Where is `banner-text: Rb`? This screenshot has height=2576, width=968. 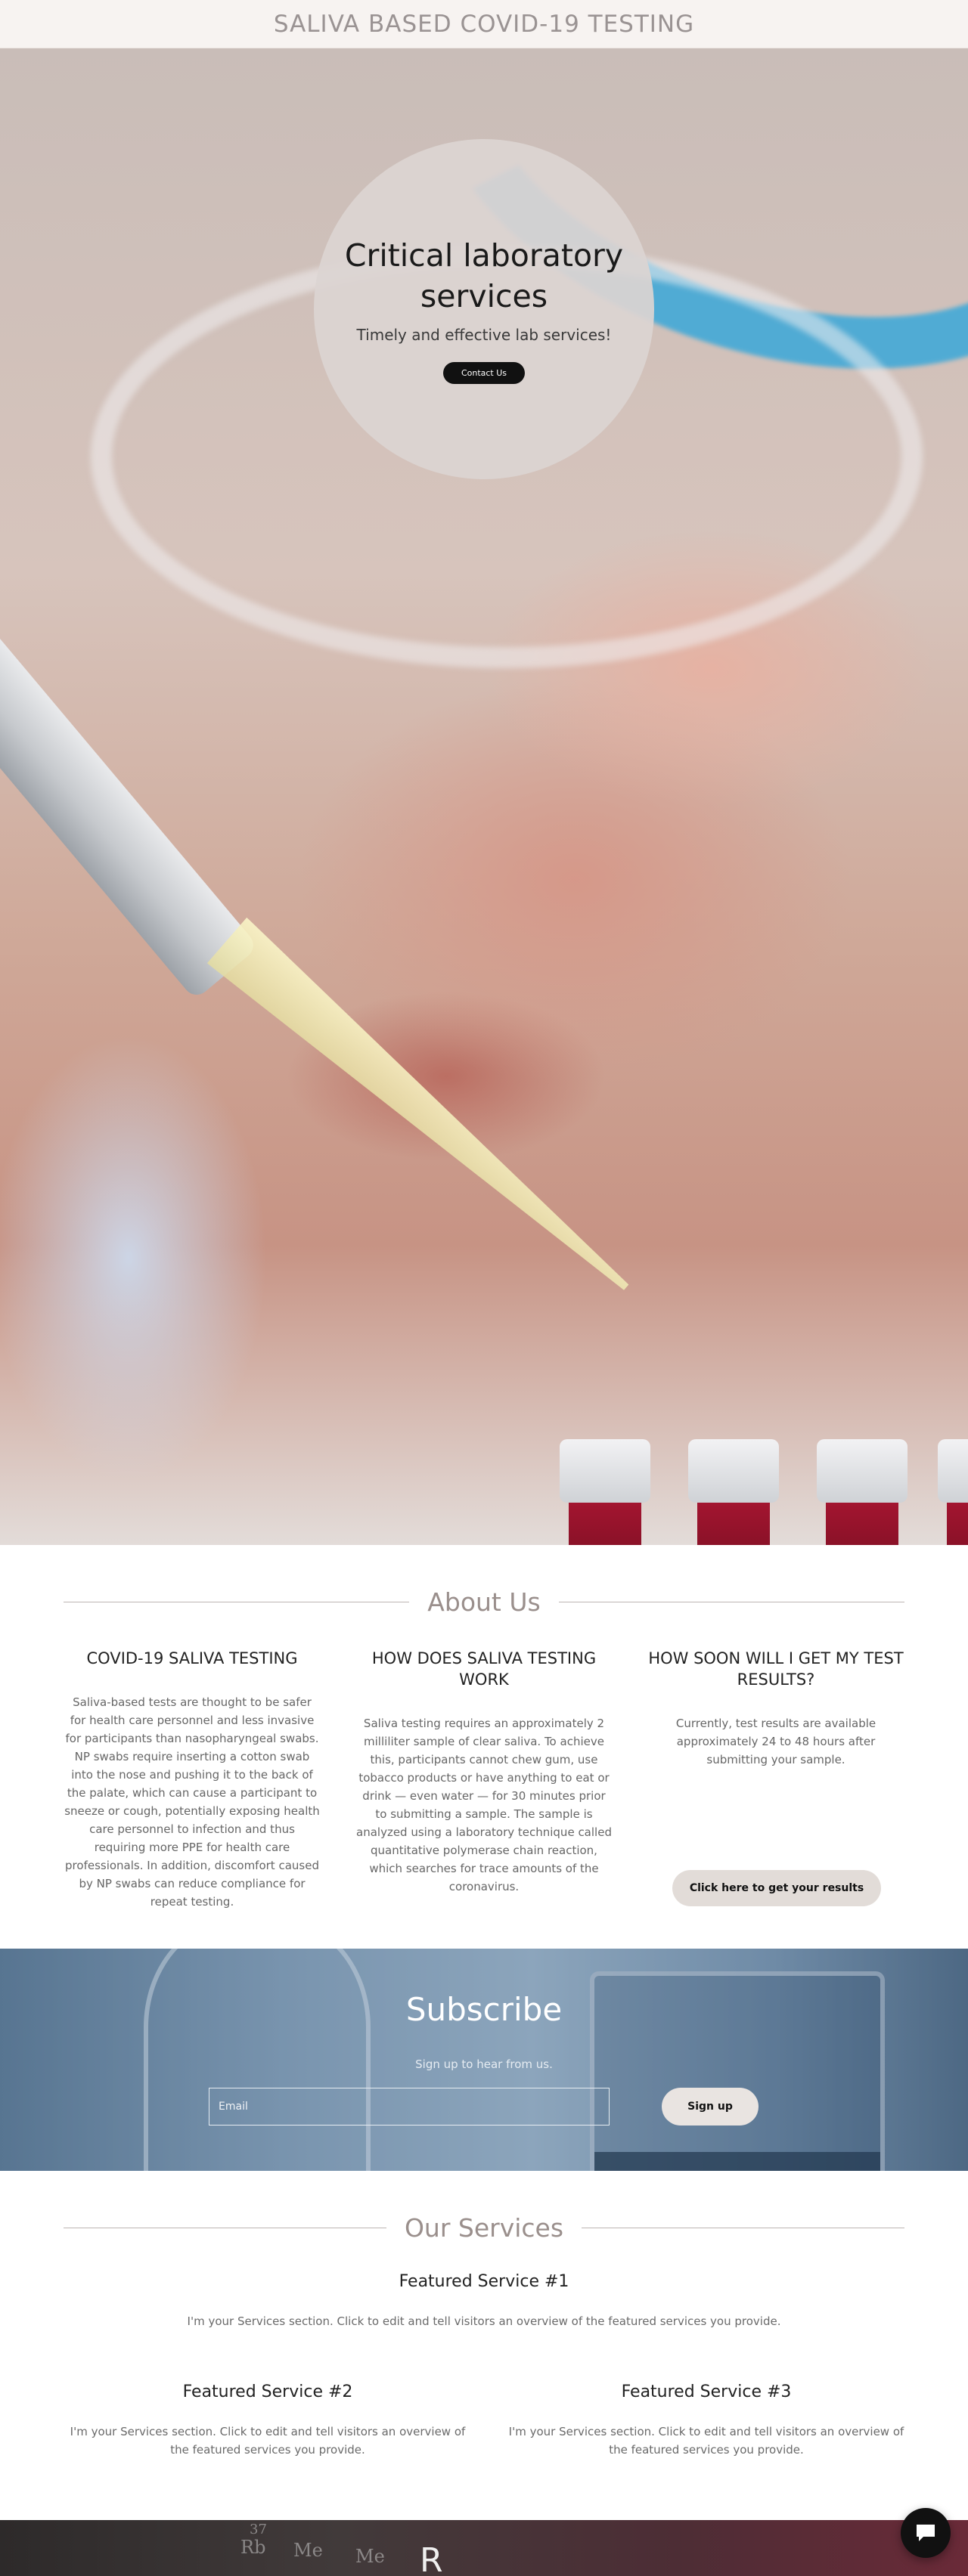 banner-text: Rb is located at coordinates (253, 2547).